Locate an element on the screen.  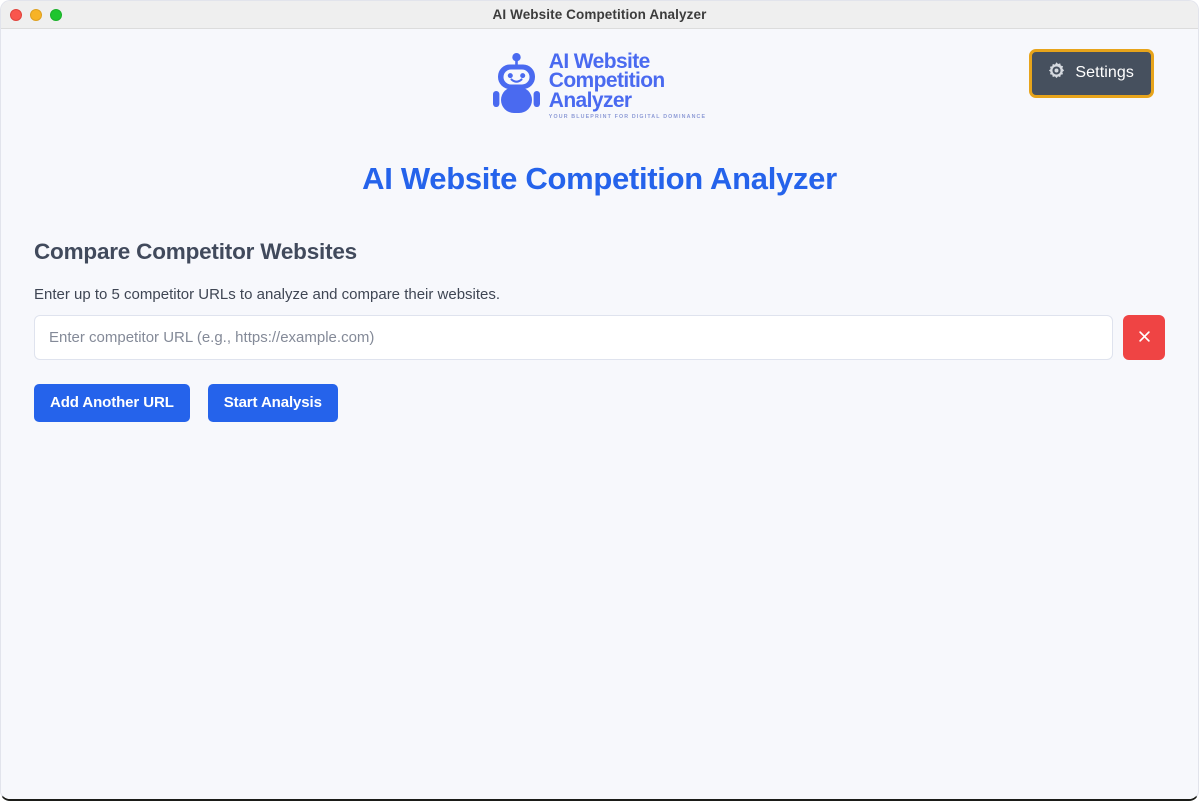
settings-button: Settings is located at coordinates (1091, 73).